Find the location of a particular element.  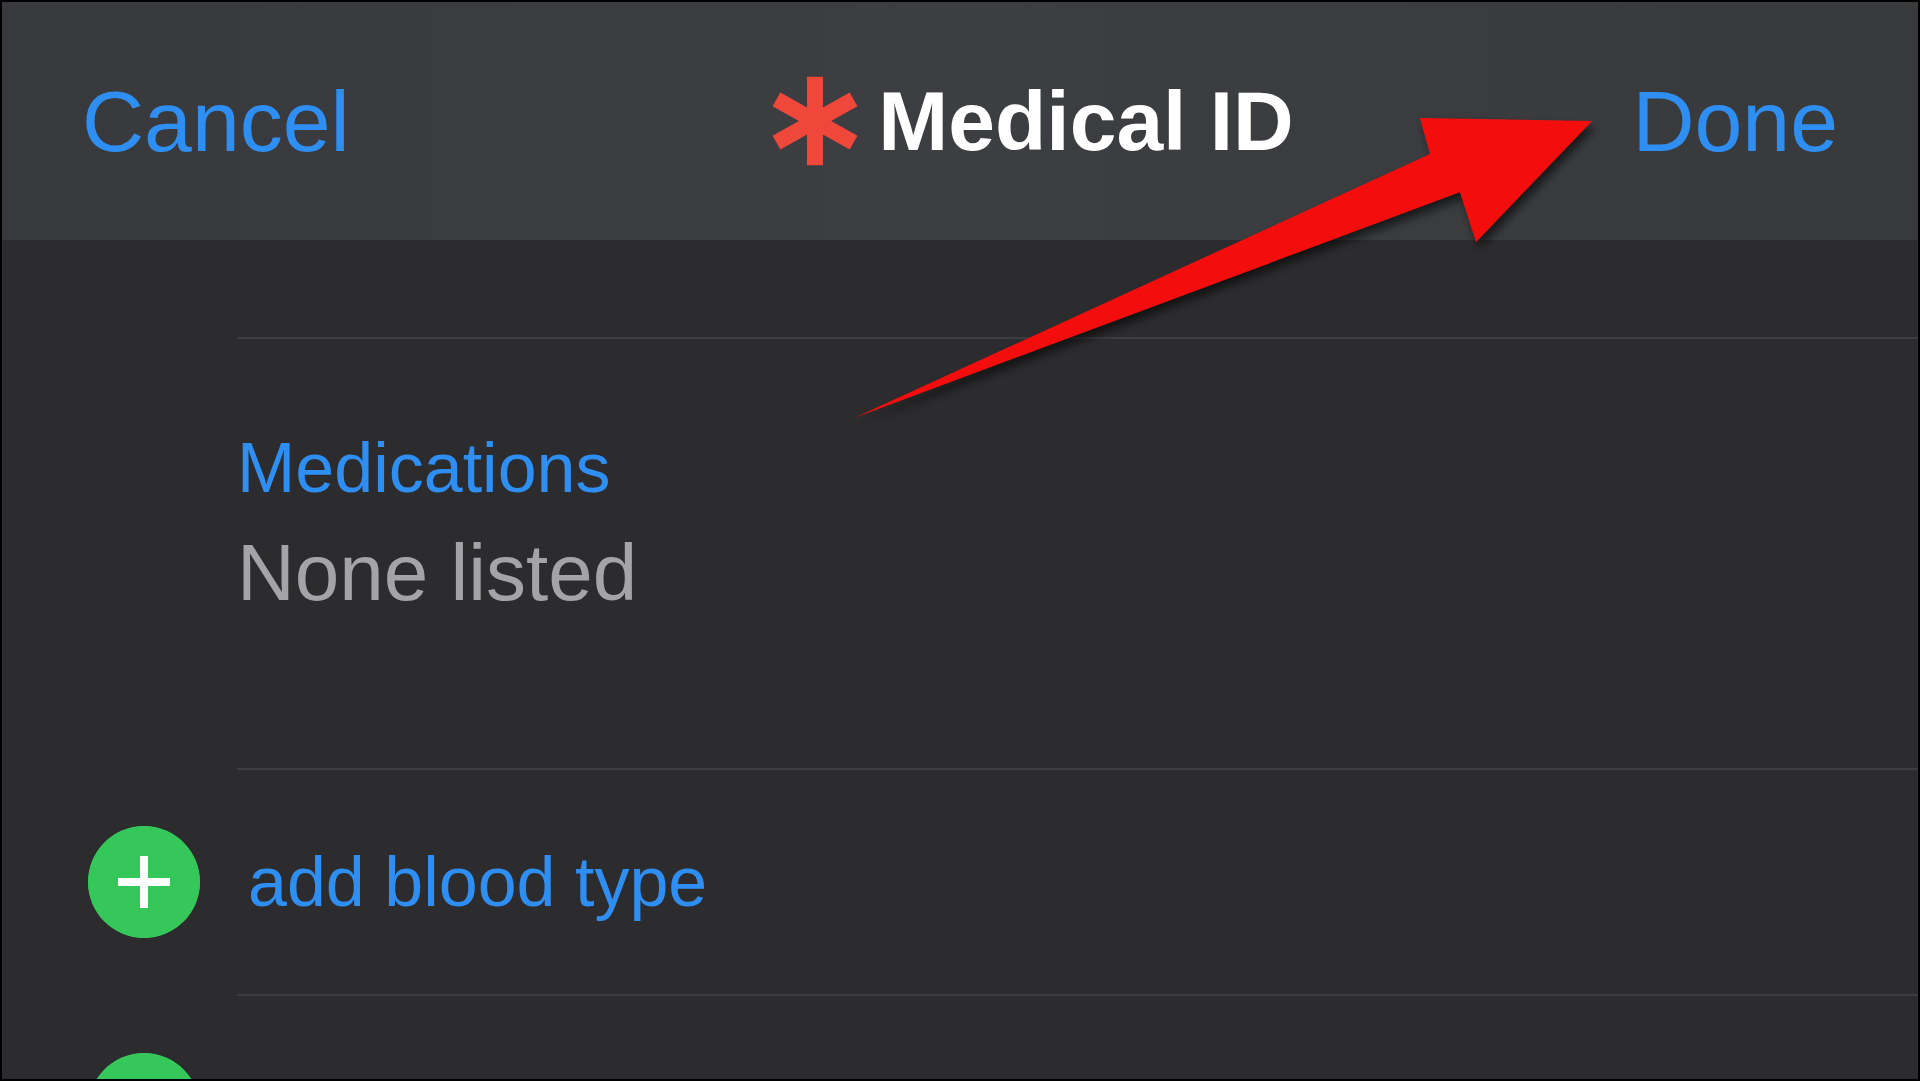

screen-title: Medical ID is located at coordinates (1086, 121).